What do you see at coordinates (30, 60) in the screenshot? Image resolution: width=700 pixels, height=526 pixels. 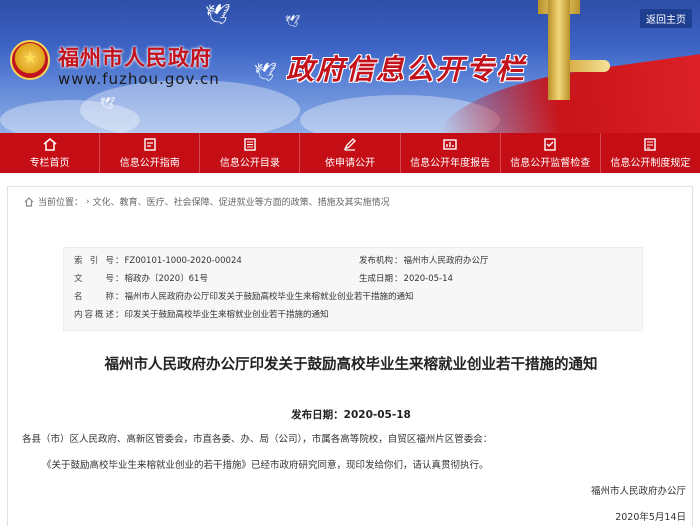 I see `national-emblem-icon` at bounding box center [30, 60].